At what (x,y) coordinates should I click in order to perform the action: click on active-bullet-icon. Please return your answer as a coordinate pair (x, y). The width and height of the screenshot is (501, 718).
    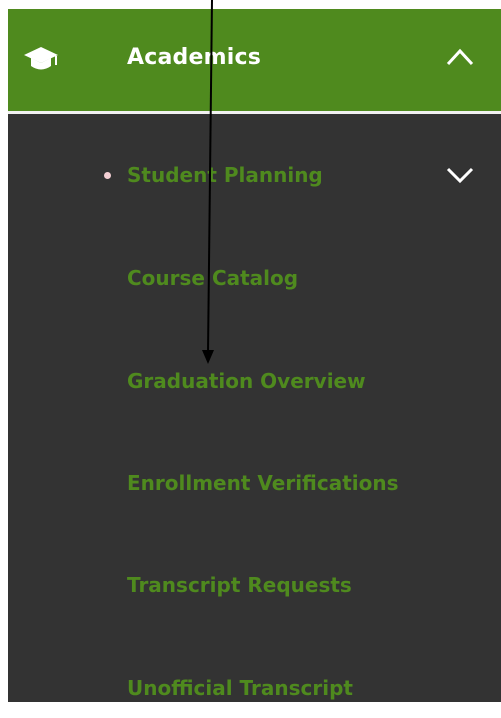
    Looking at the image, I should click on (107, 175).